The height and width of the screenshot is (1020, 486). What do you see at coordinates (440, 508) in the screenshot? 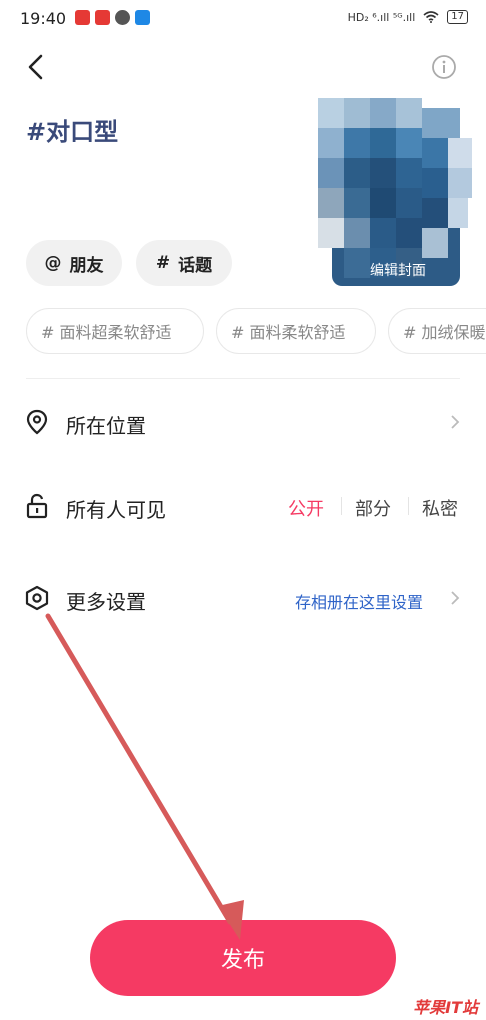
I see `visibility-option-private: 私密` at bounding box center [440, 508].